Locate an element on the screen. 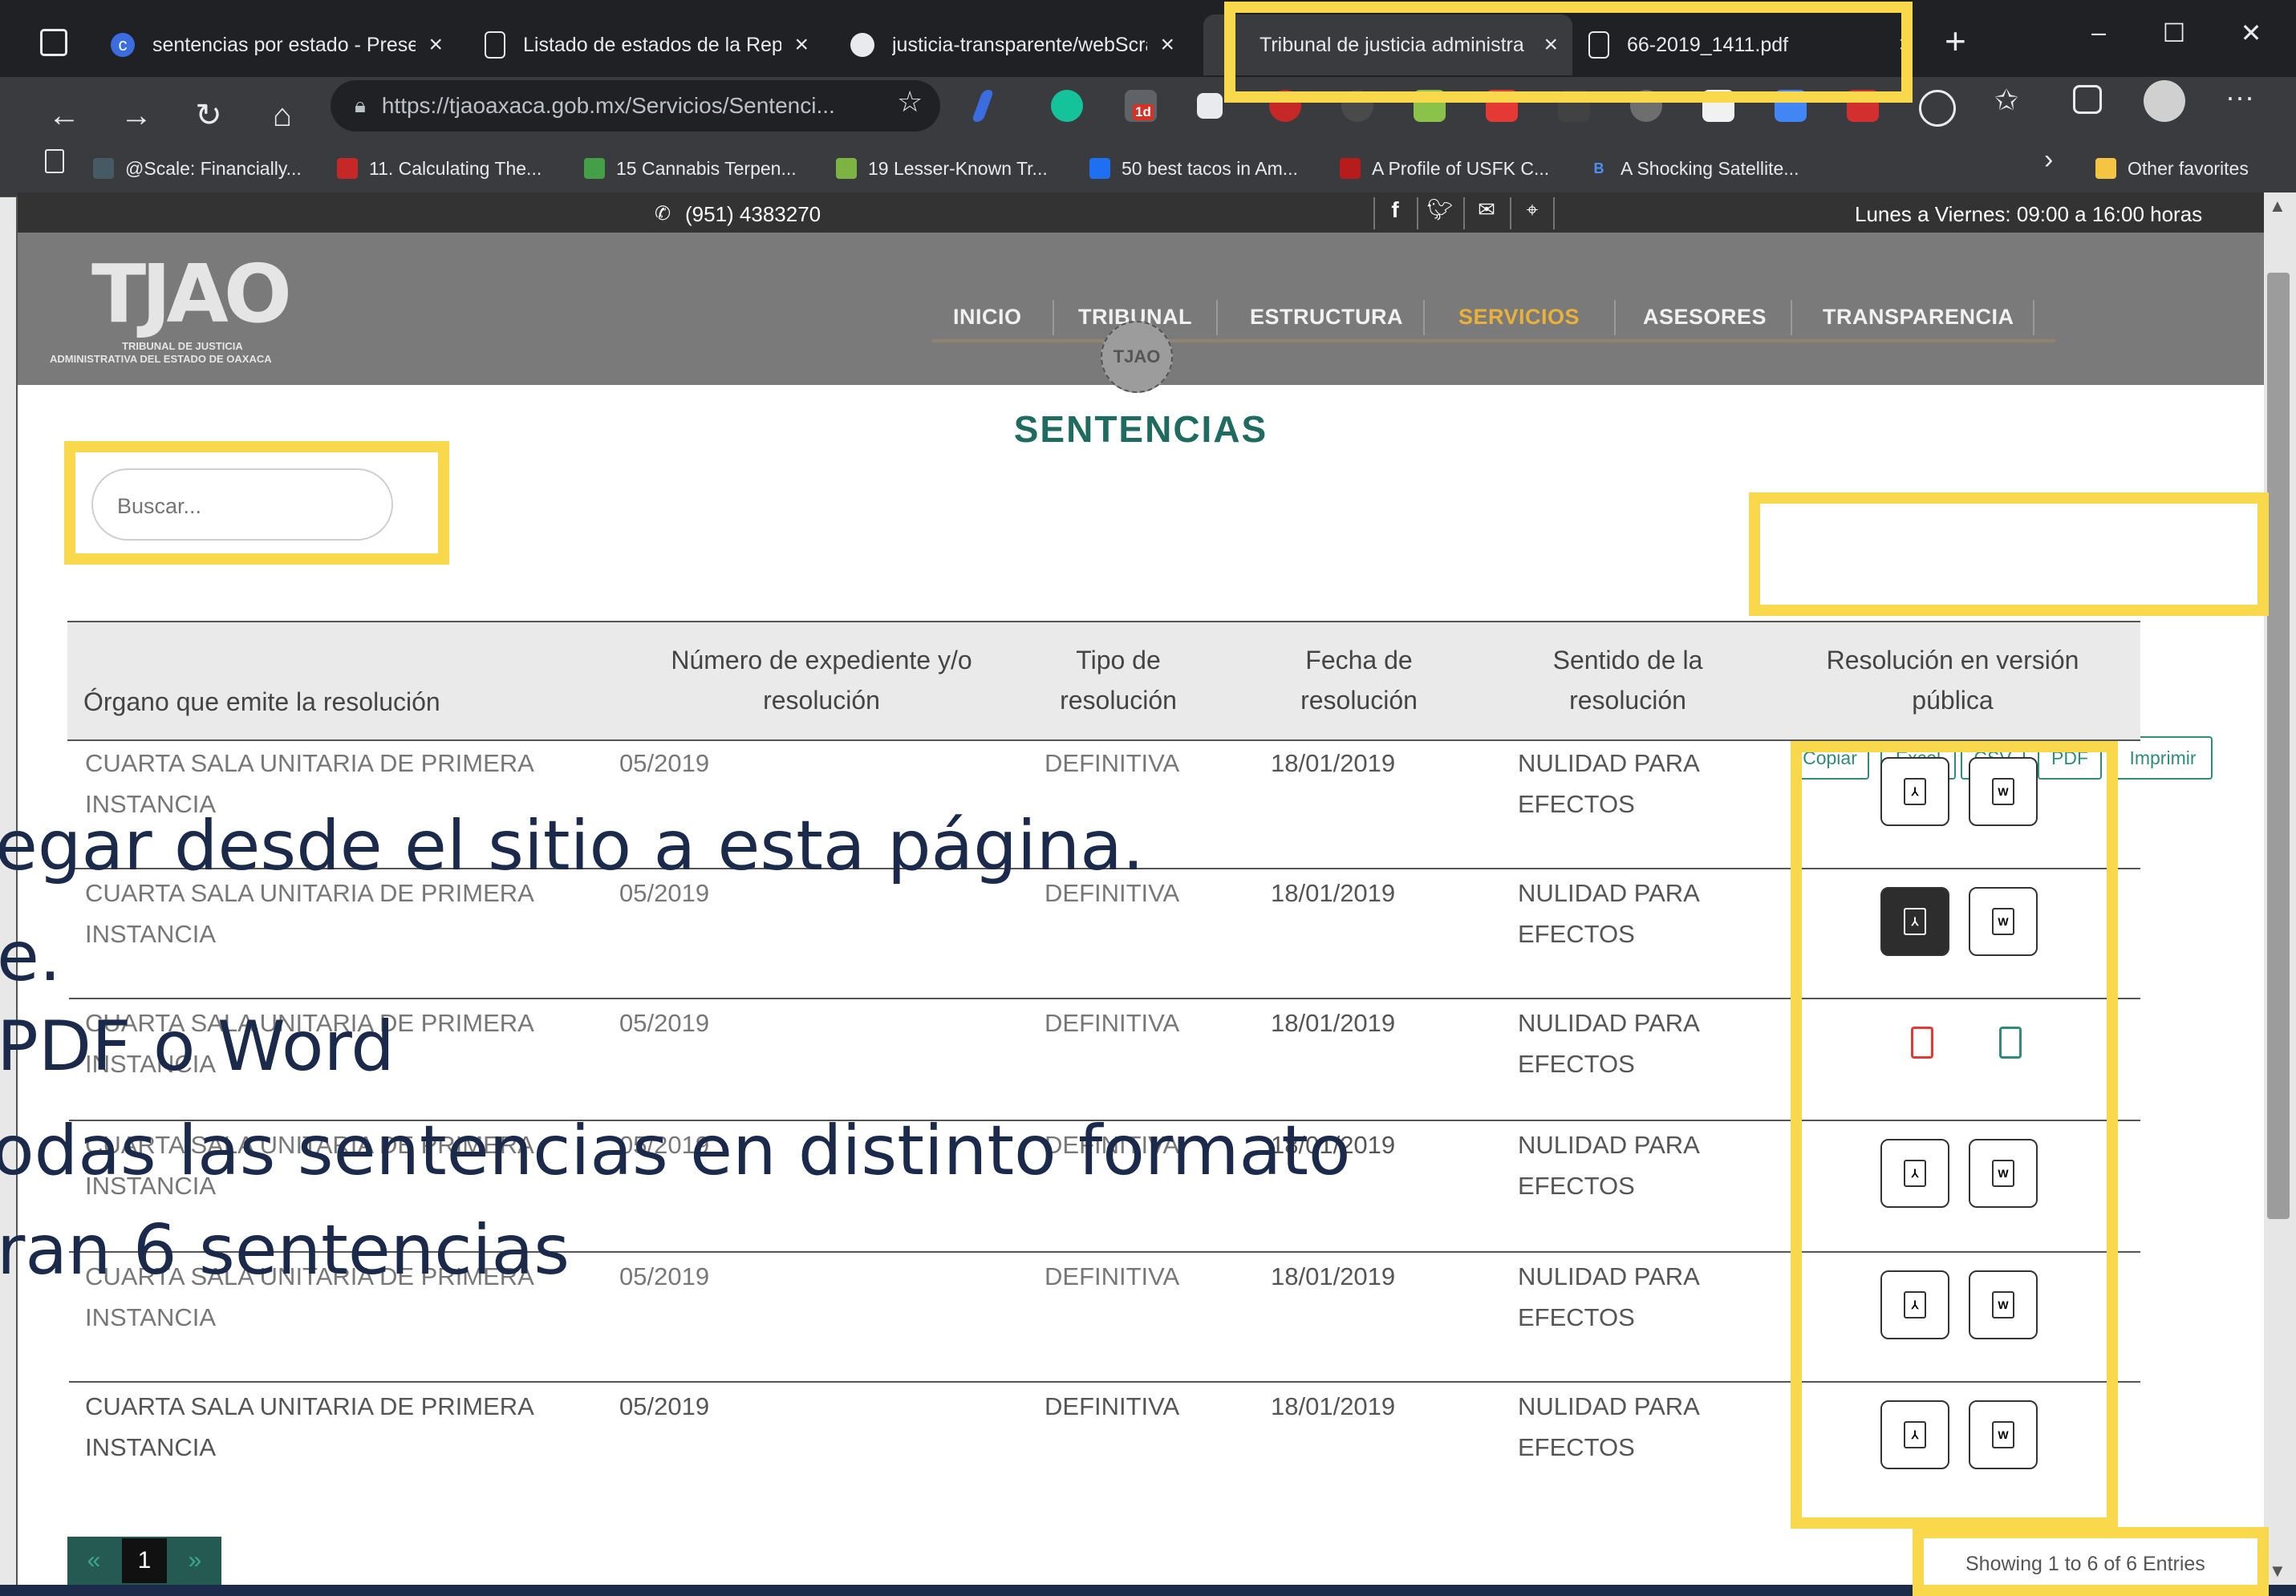 The height and width of the screenshot is (1596, 2296). maximize-button: ☐ is located at coordinates (2174, 33).